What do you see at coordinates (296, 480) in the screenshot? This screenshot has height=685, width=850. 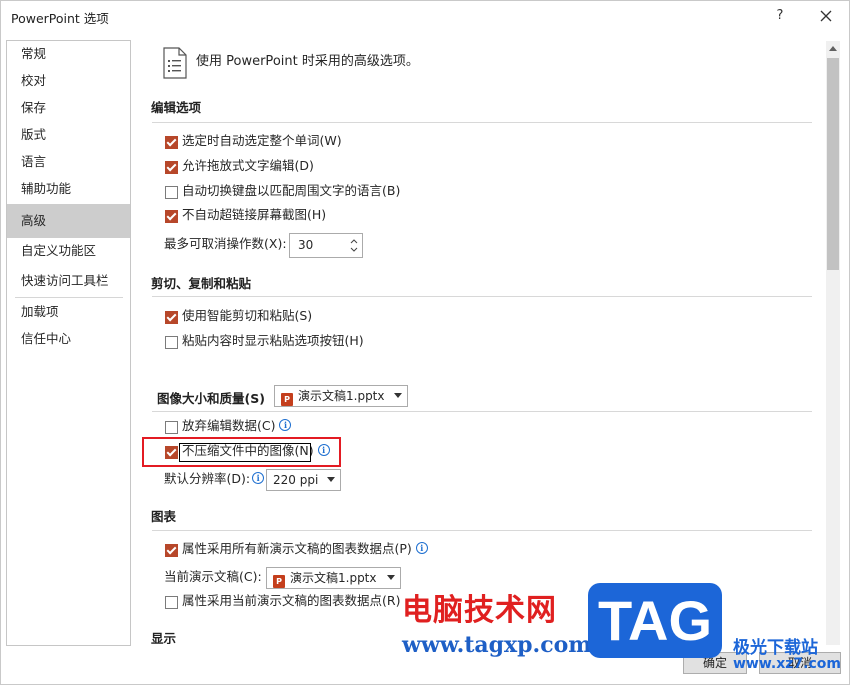 I see `default-resolution-value: 220 ppi` at bounding box center [296, 480].